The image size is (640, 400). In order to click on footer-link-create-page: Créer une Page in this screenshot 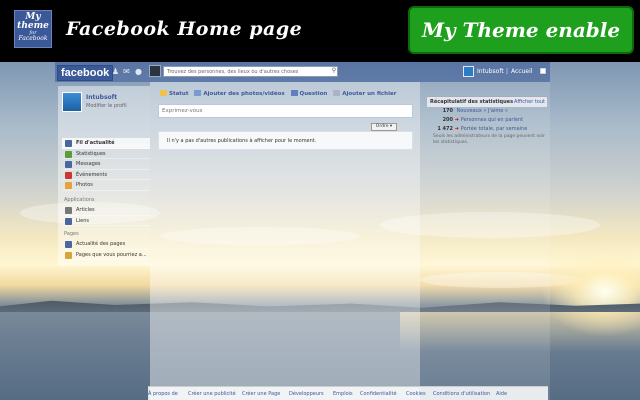, I will do `click(261, 394)`.